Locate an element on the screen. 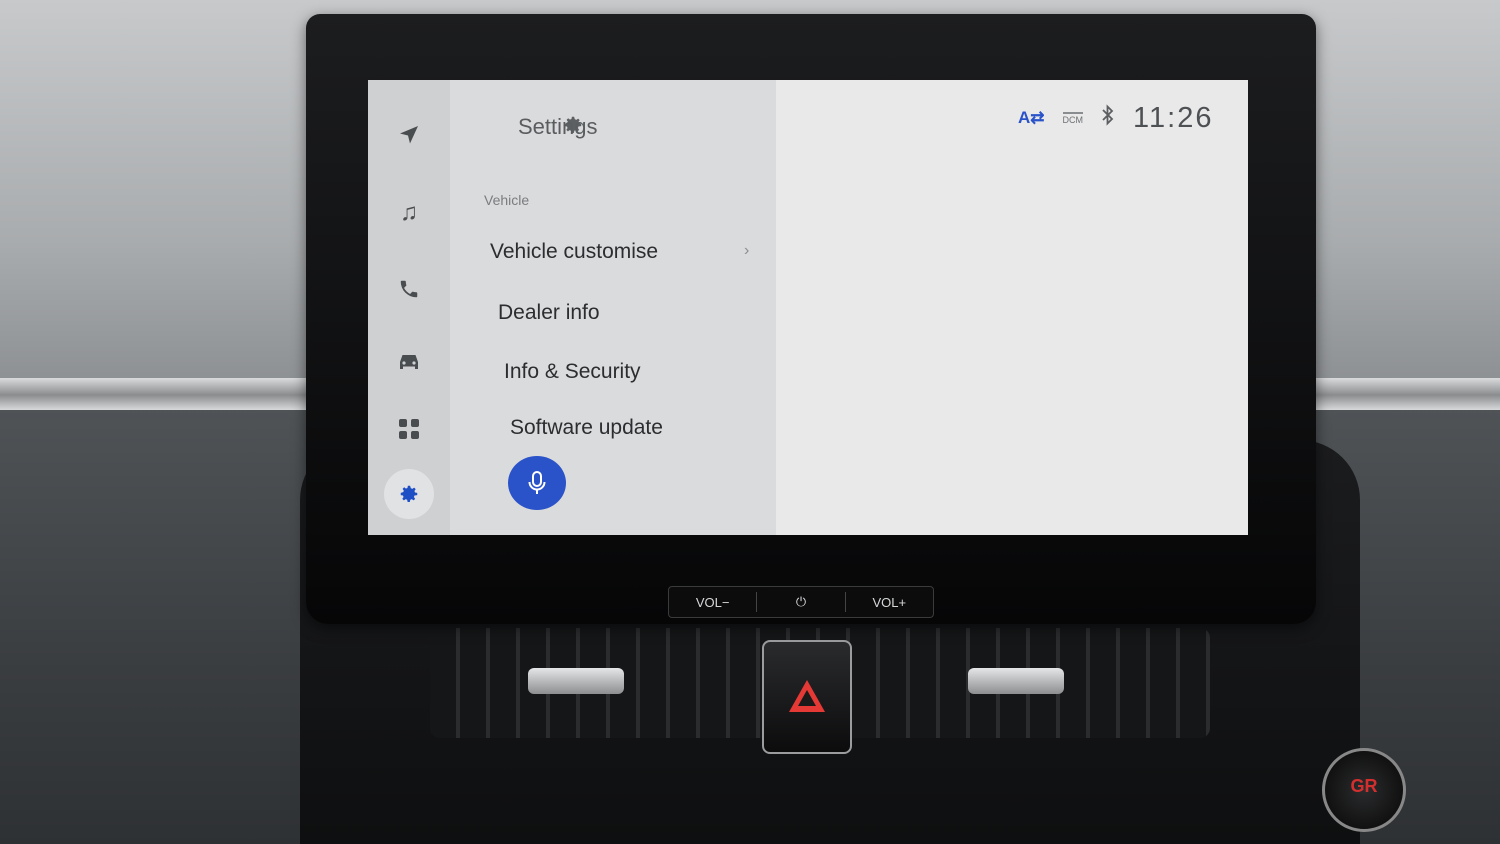  vent-adjust-tab-right is located at coordinates (1016, 681).